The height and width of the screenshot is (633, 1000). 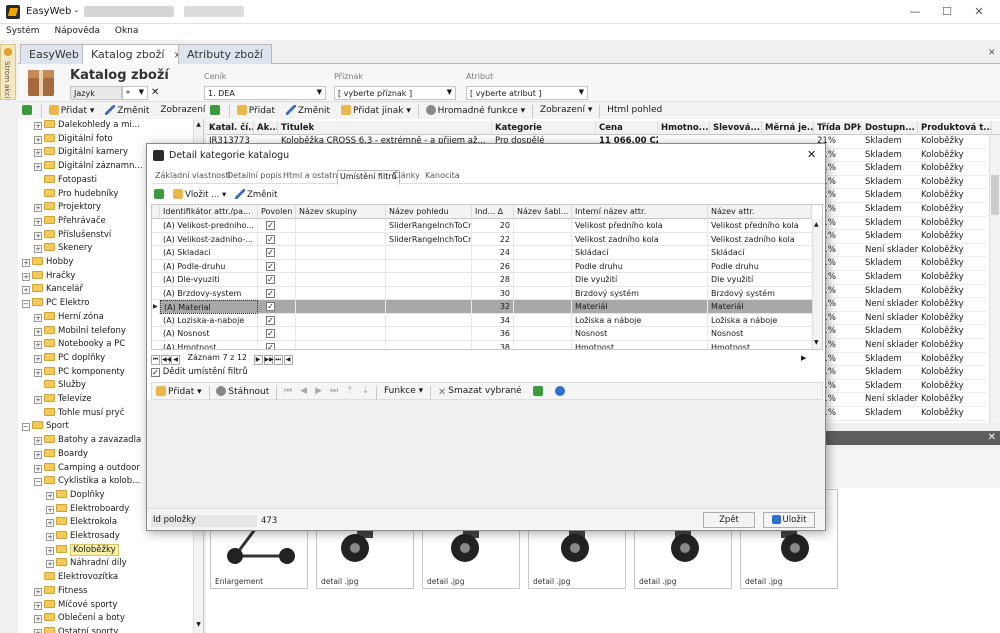 What do you see at coordinates (288, 389) in the screenshot?
I see `nav-first-icon: ⏮` at bounding box center [288, 389].